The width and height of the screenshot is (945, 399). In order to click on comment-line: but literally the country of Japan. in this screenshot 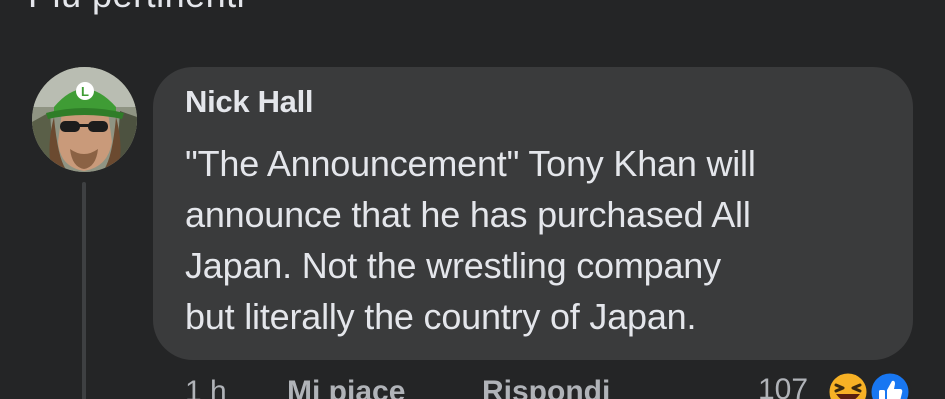, I will do `click(441, 316)`.